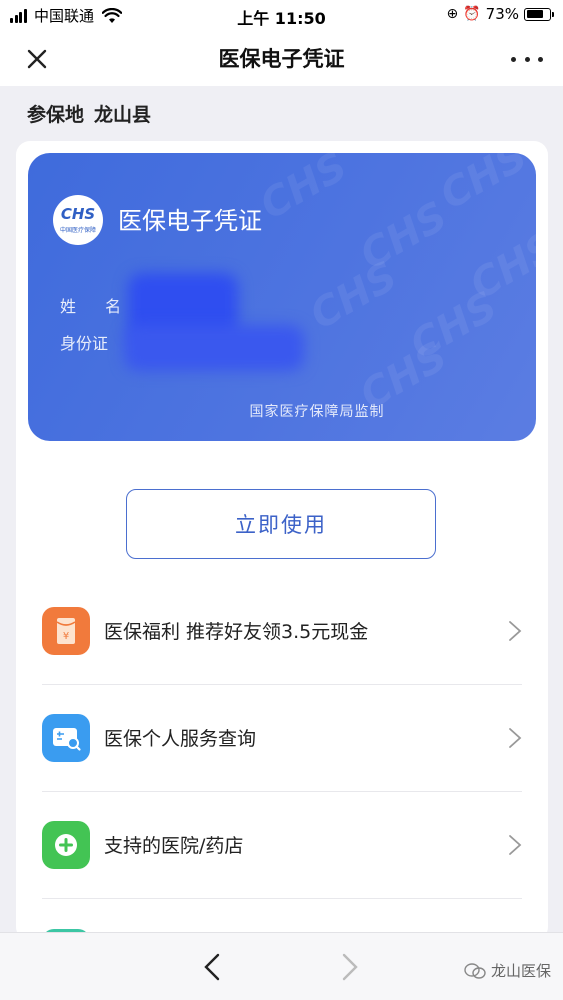 This screenshot has width=563, height=1000. I want to click on battery-icon, so click(539, 14).